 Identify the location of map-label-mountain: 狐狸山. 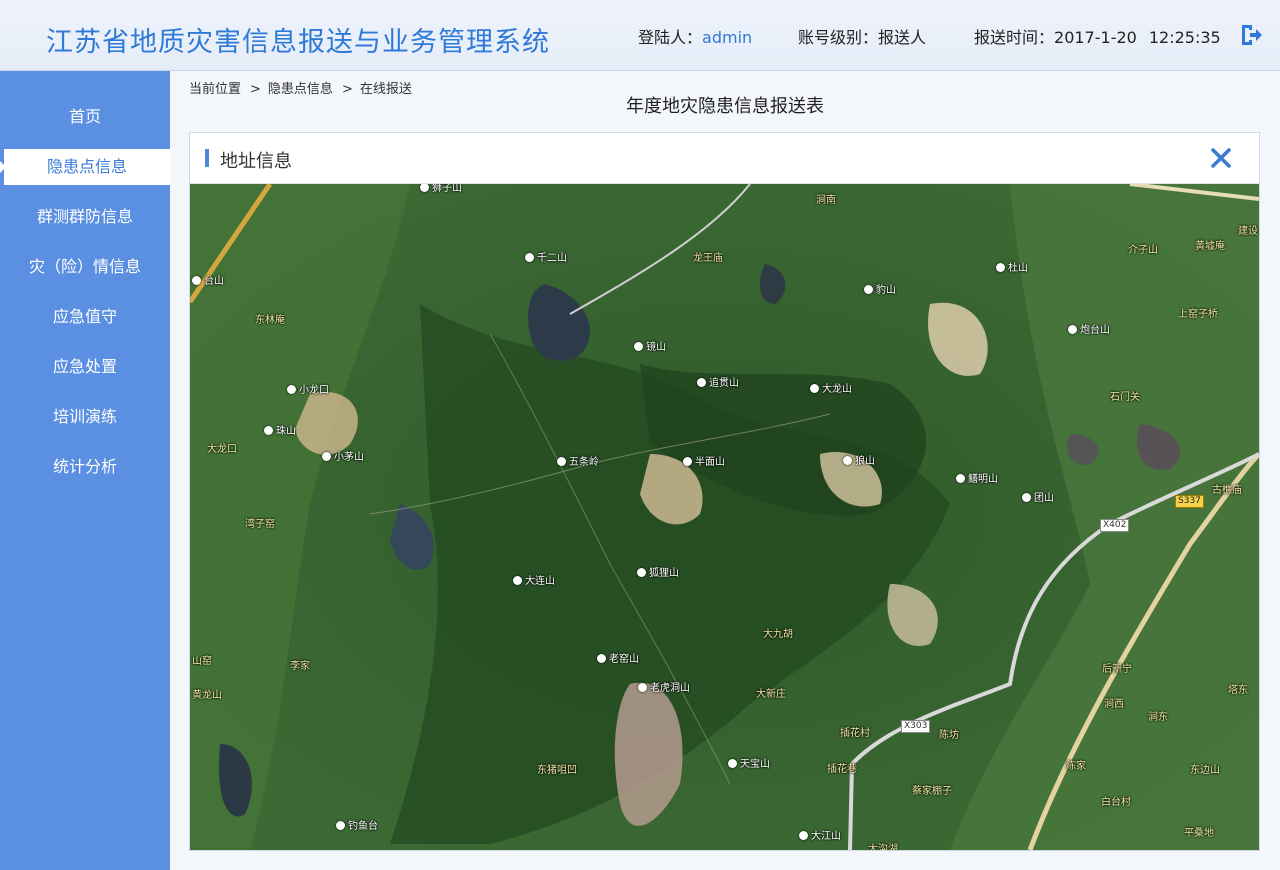
(658, 571).